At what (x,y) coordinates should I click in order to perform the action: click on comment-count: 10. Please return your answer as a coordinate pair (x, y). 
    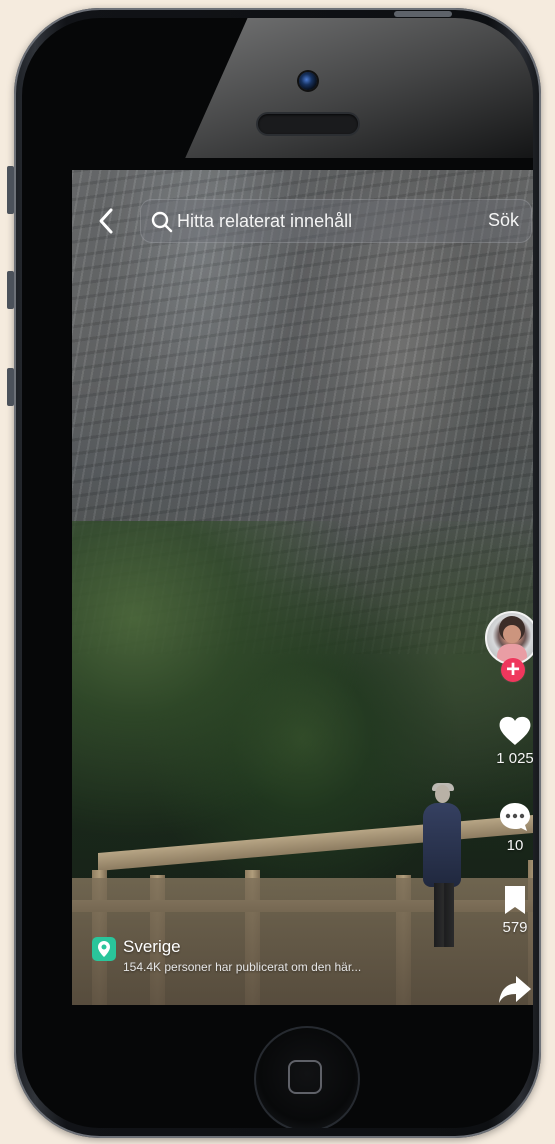
    Looking at the image, I should click on (515, 845).